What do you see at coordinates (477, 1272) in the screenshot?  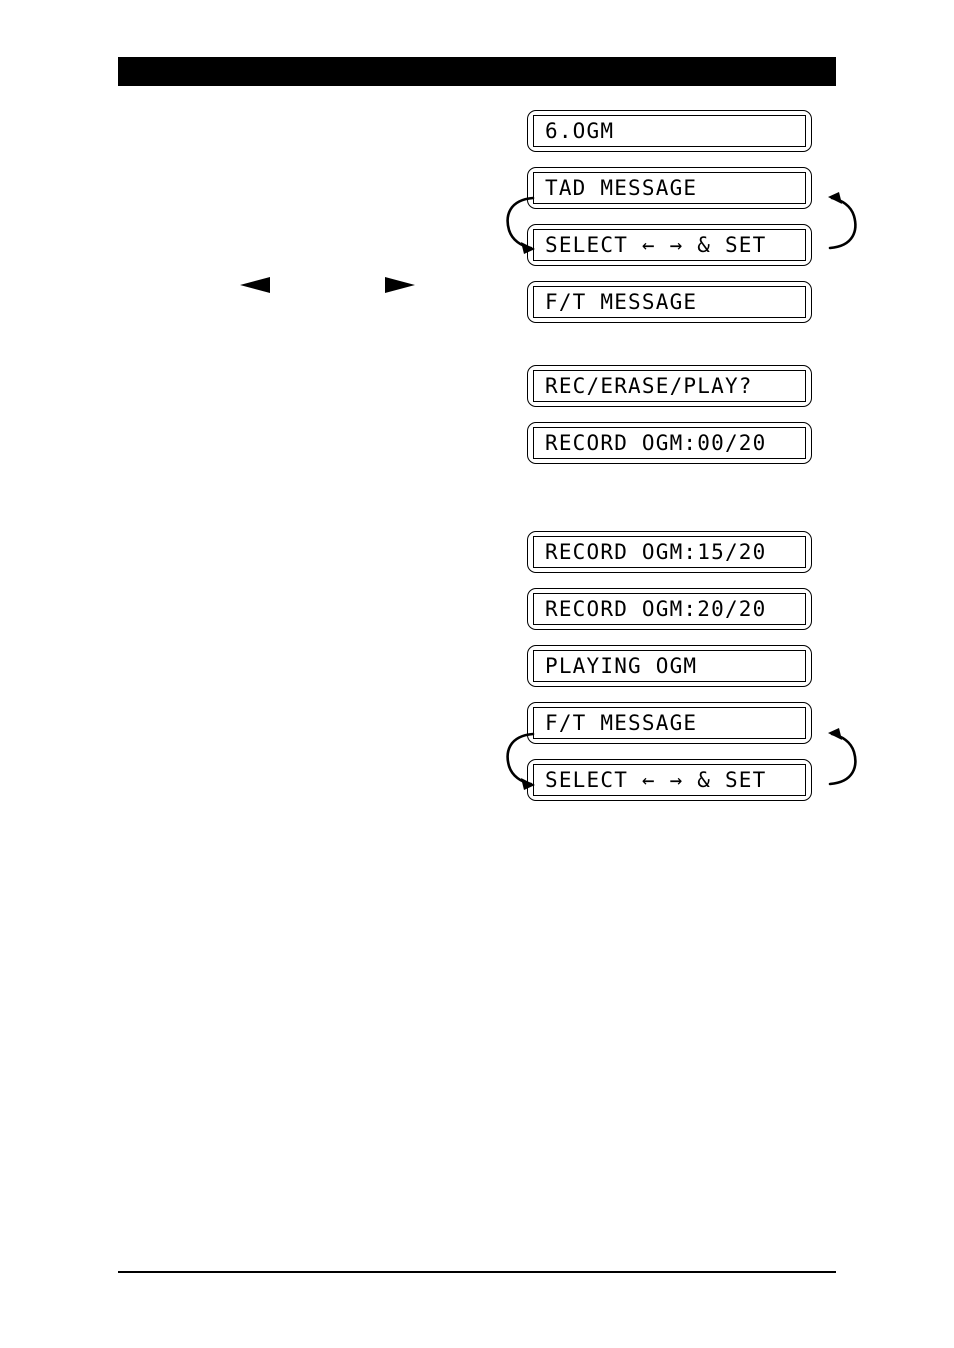 I see `footer-divider` at bounding box center [477, 1272].